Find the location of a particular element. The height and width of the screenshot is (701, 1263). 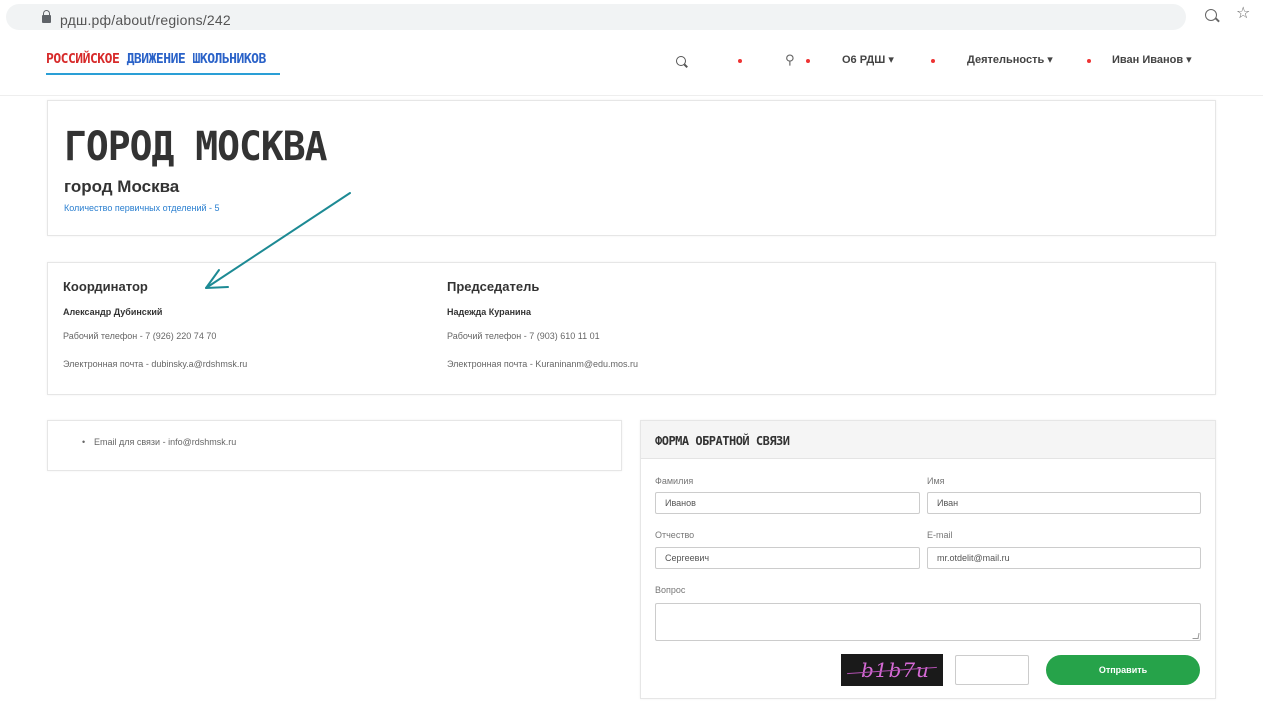

contact-email-item: Email для связи - info@rdshmsk.ru is located at coordinates (159, 442).